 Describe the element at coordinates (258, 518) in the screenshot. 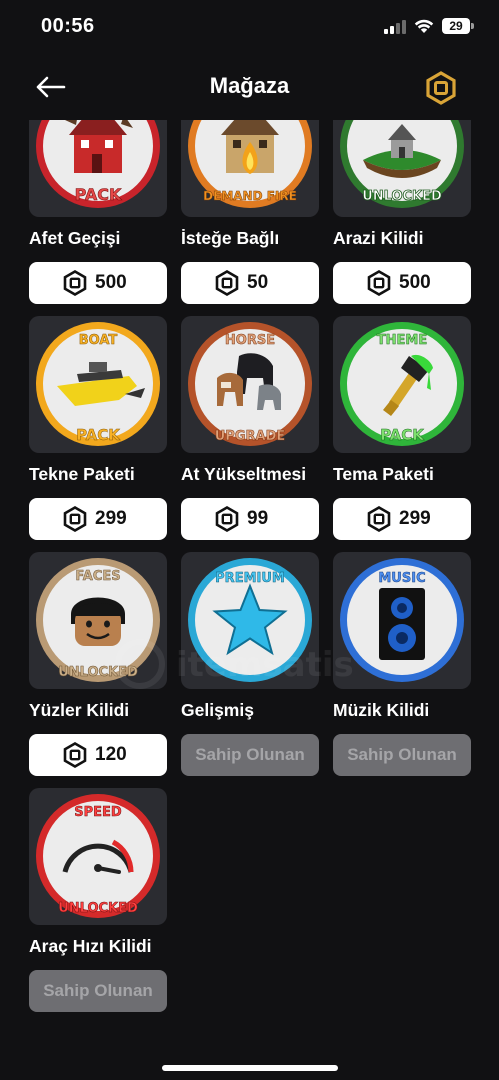

I see `price-label: 99` at that location.